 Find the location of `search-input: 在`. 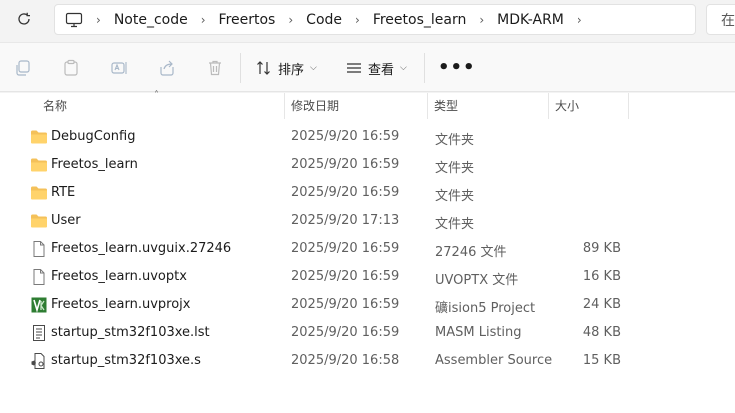

search-input: 在 is located at coordinates (720, 19).